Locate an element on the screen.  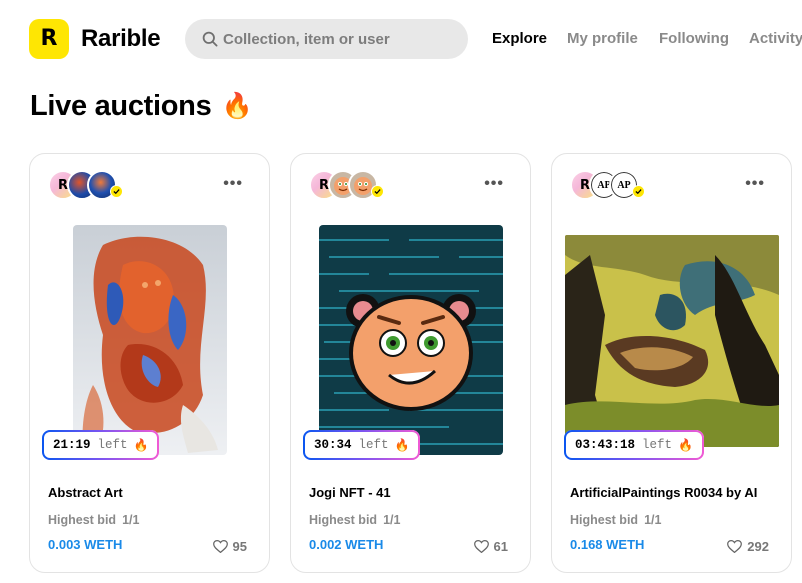
search-icon is located at coordinates (210, 39).